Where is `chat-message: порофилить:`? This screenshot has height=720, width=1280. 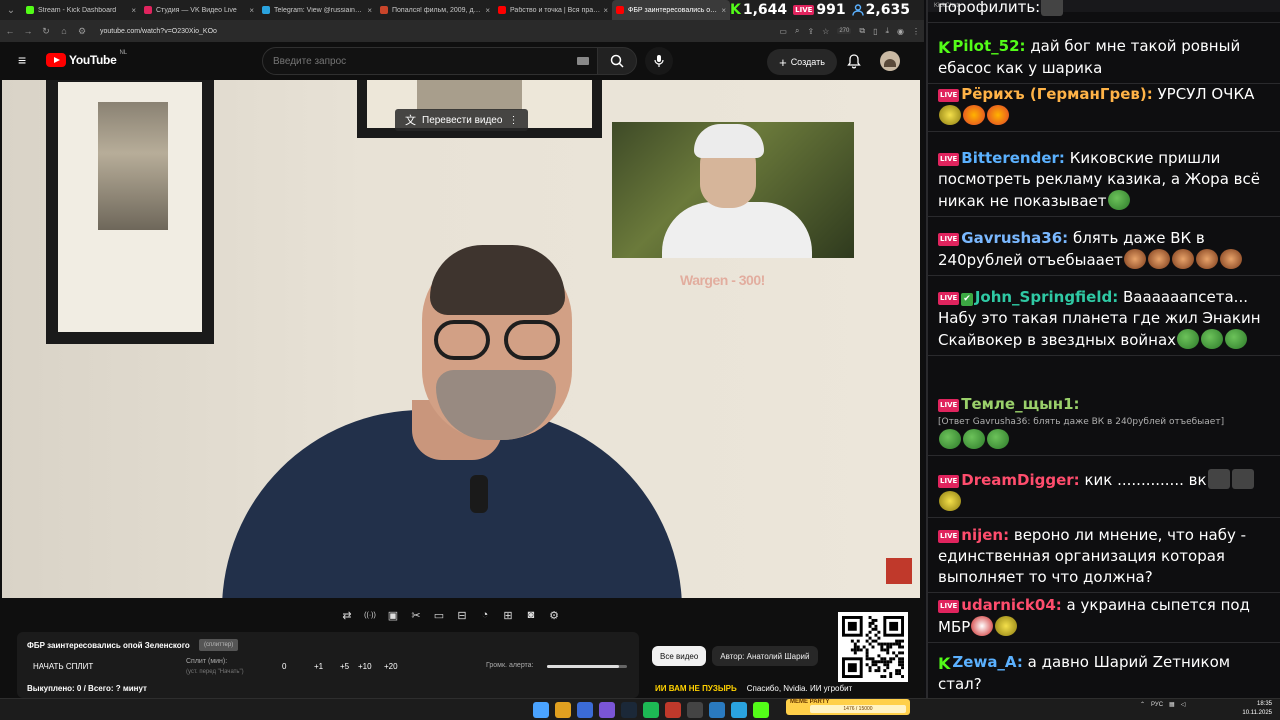
chat-message: порофилить: is located at coordinates (1104, 11).